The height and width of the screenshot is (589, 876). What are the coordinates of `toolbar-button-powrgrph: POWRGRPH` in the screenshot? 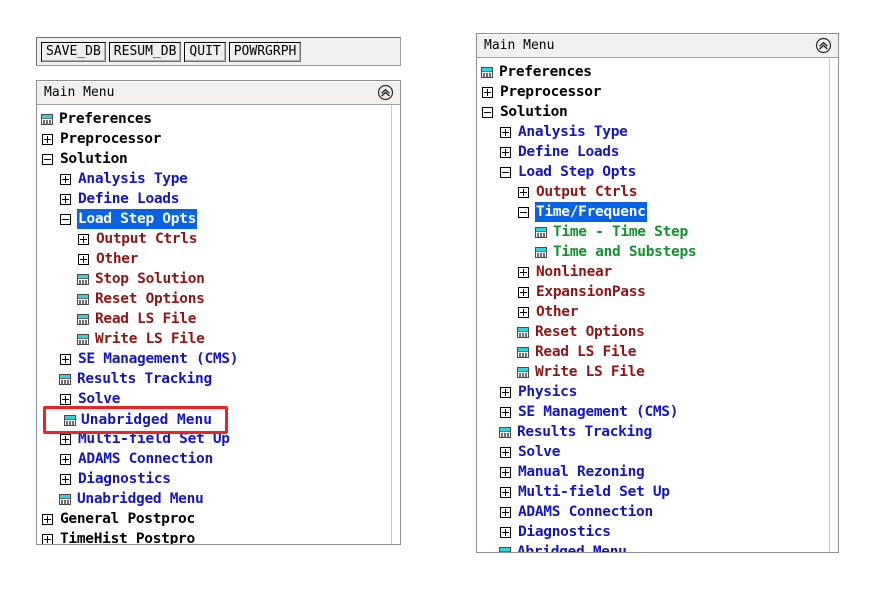 It's located at (265, 51).